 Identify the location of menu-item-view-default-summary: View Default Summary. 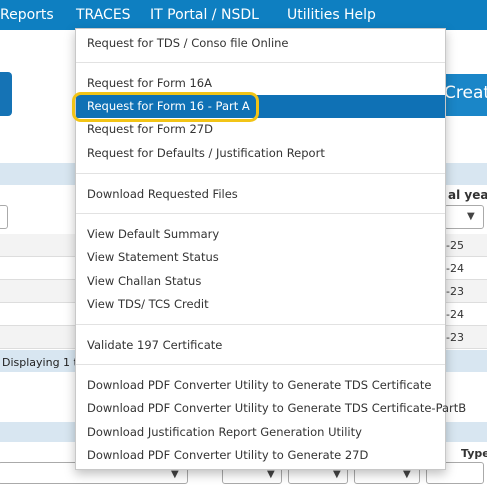
(260, 234).